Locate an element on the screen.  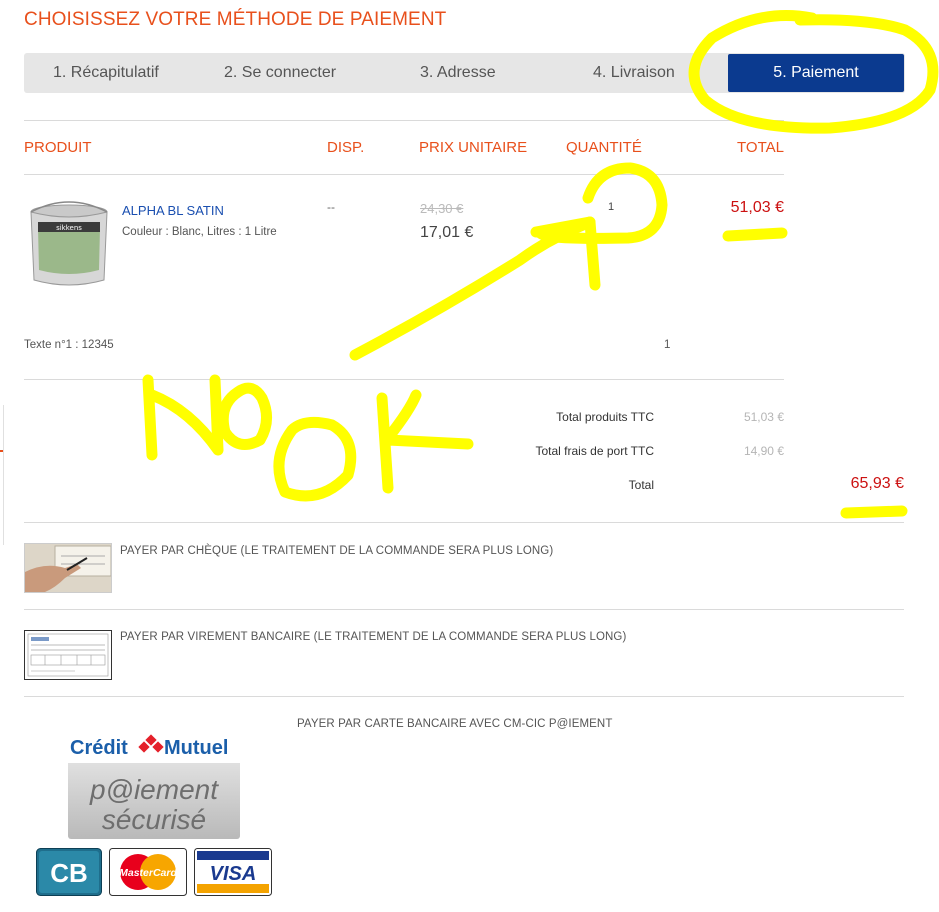
bank-logo-word-1: Crédit is located at coordinates (99, 748).